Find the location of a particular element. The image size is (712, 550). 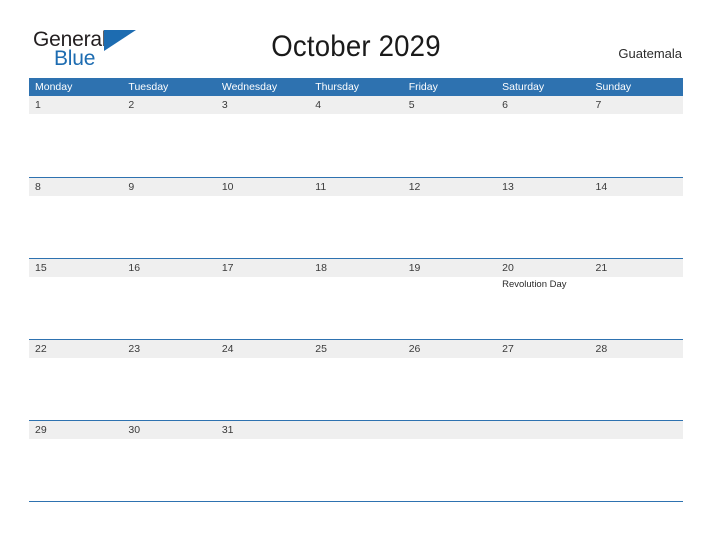

week-cells: 15 16 17 18 19 20 Revolution Day 21 is located at coordinates (356, 299).